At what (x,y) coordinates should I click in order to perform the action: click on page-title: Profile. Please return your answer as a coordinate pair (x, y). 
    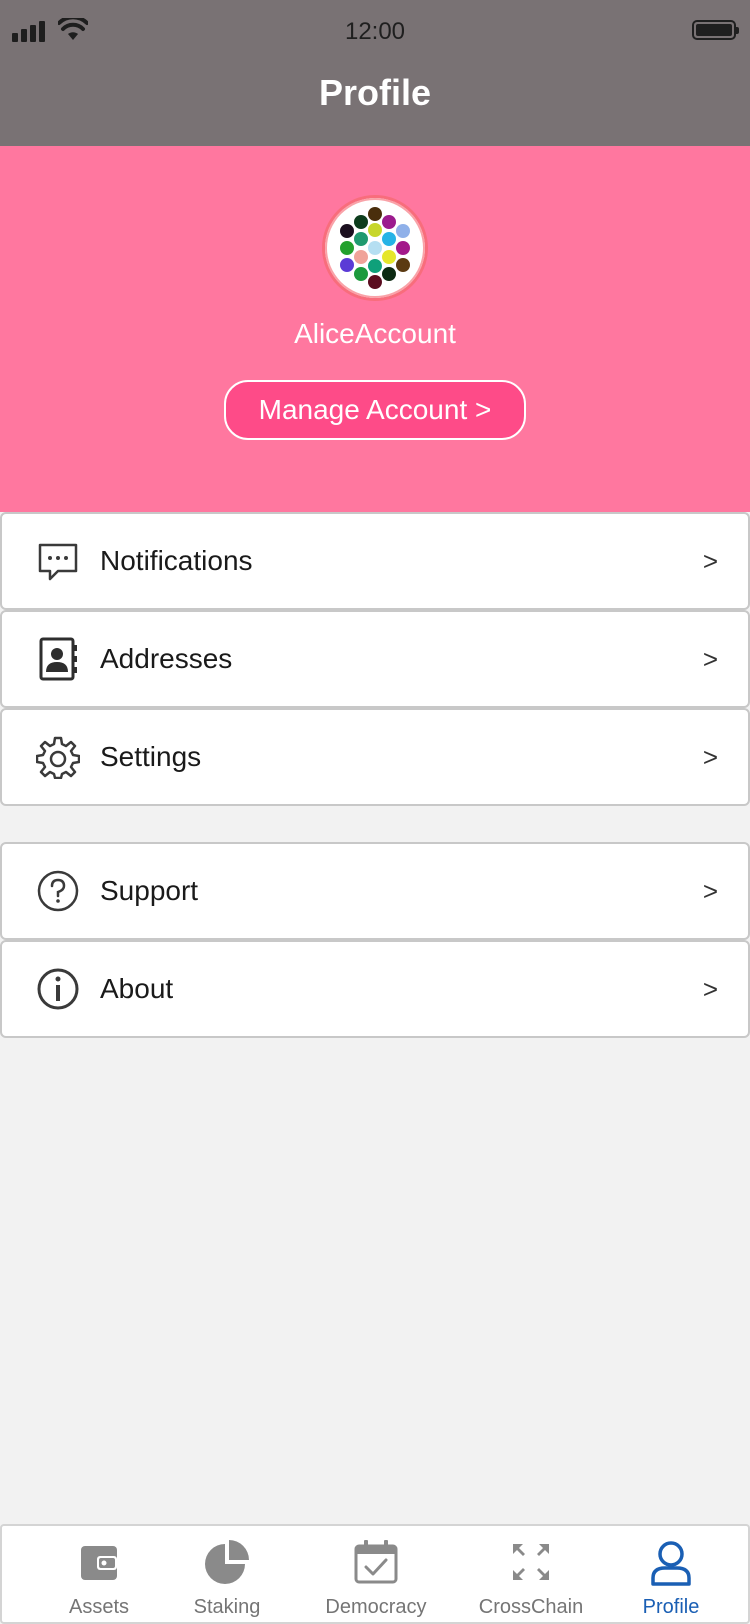
    Looking at the image, I should click on (375, 92).